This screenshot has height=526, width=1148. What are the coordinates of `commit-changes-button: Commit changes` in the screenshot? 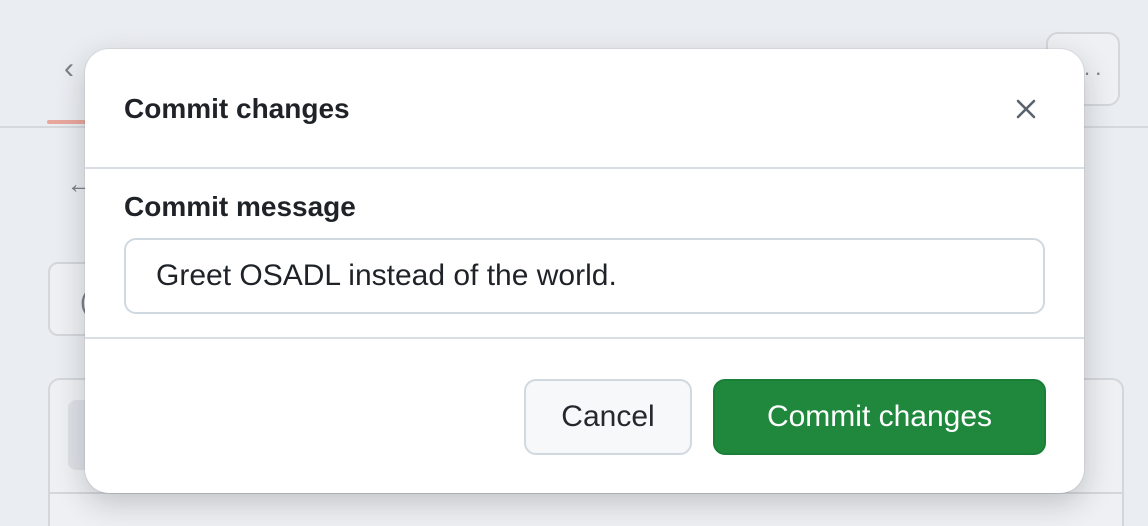 It's located at (879, 417).